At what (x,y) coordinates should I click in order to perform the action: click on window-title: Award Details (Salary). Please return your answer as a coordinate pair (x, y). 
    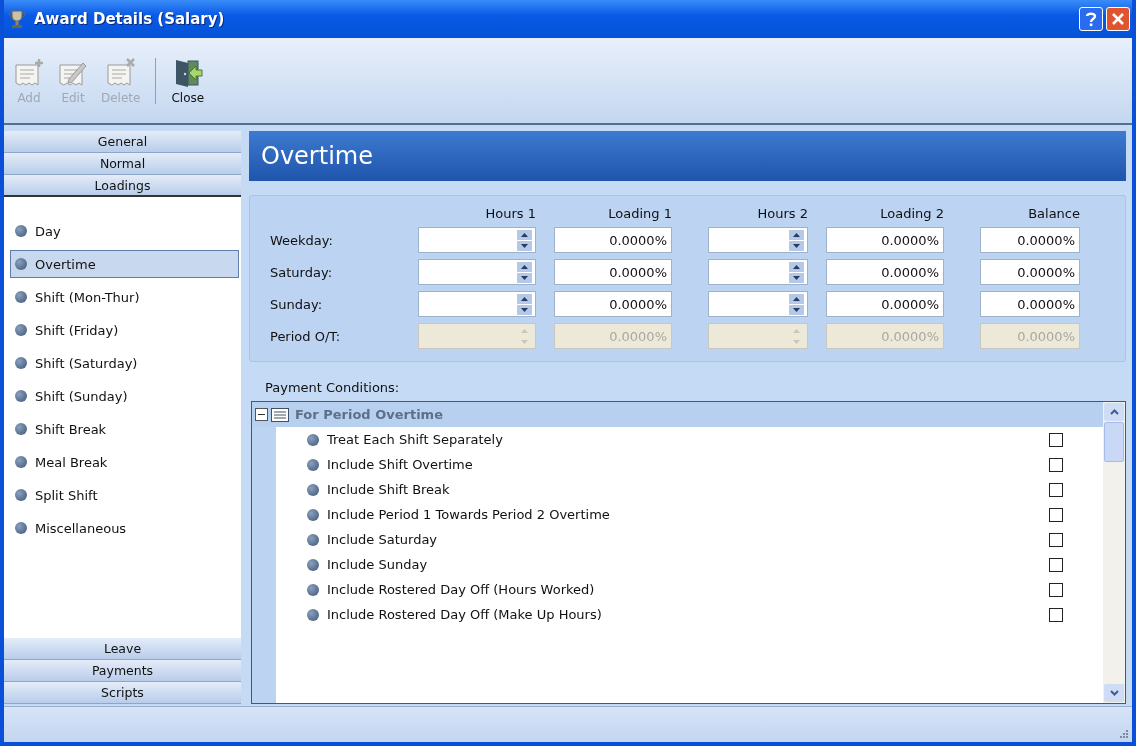
    Looking at the image, I should click on (129, 19).